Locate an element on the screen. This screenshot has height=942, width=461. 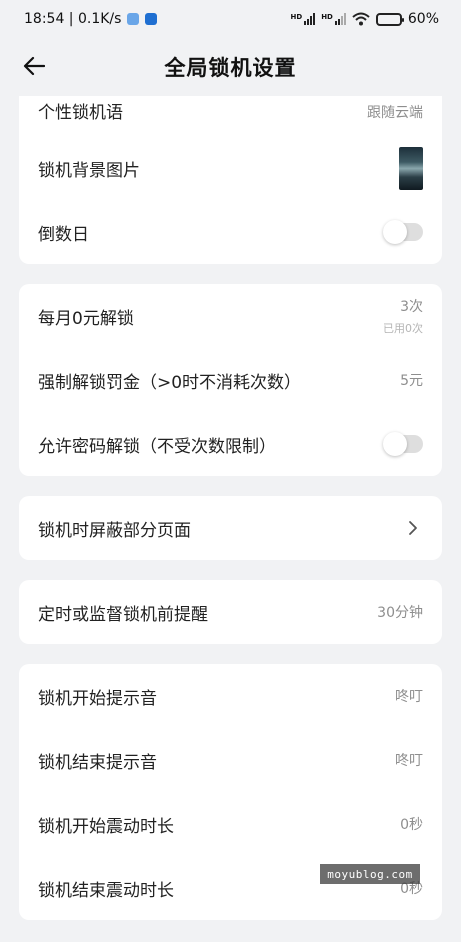
row-reminder: 定时或监督锁机前提醒 30分钟 is located at coordinates (230, 612).